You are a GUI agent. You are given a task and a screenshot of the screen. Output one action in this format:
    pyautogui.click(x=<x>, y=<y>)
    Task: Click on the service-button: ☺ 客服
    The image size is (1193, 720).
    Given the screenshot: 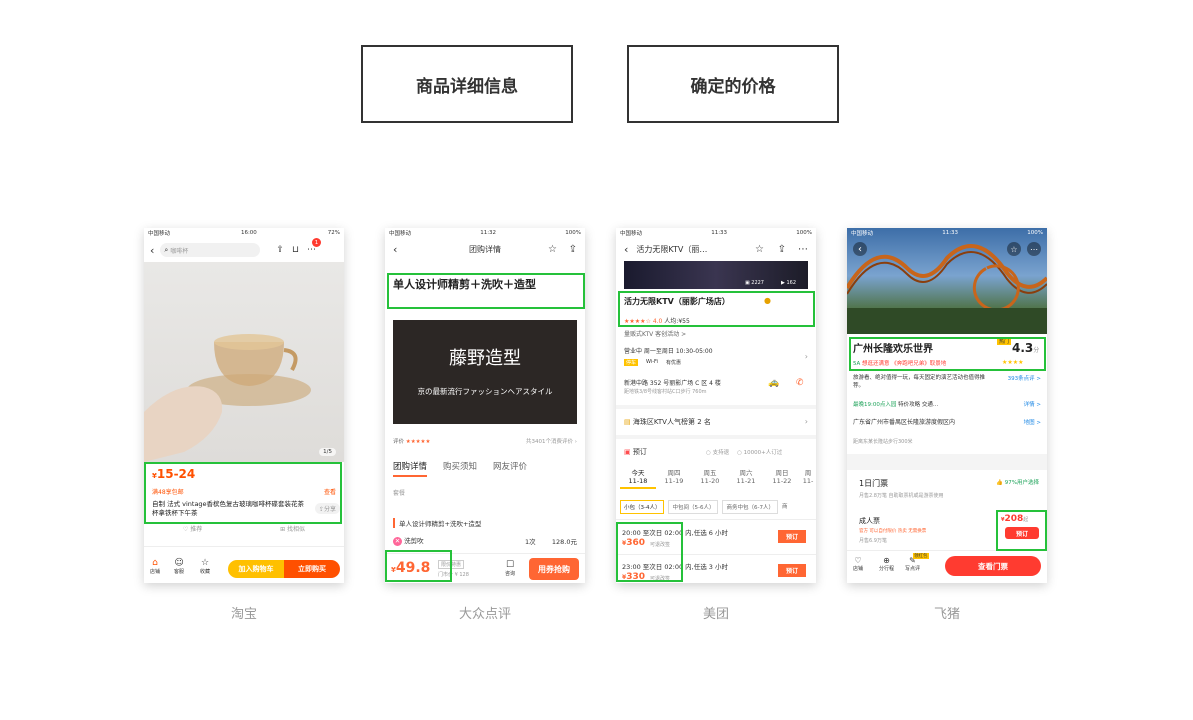 What is the action you would take?
    pyautogui.click(x=179, y=566)
    